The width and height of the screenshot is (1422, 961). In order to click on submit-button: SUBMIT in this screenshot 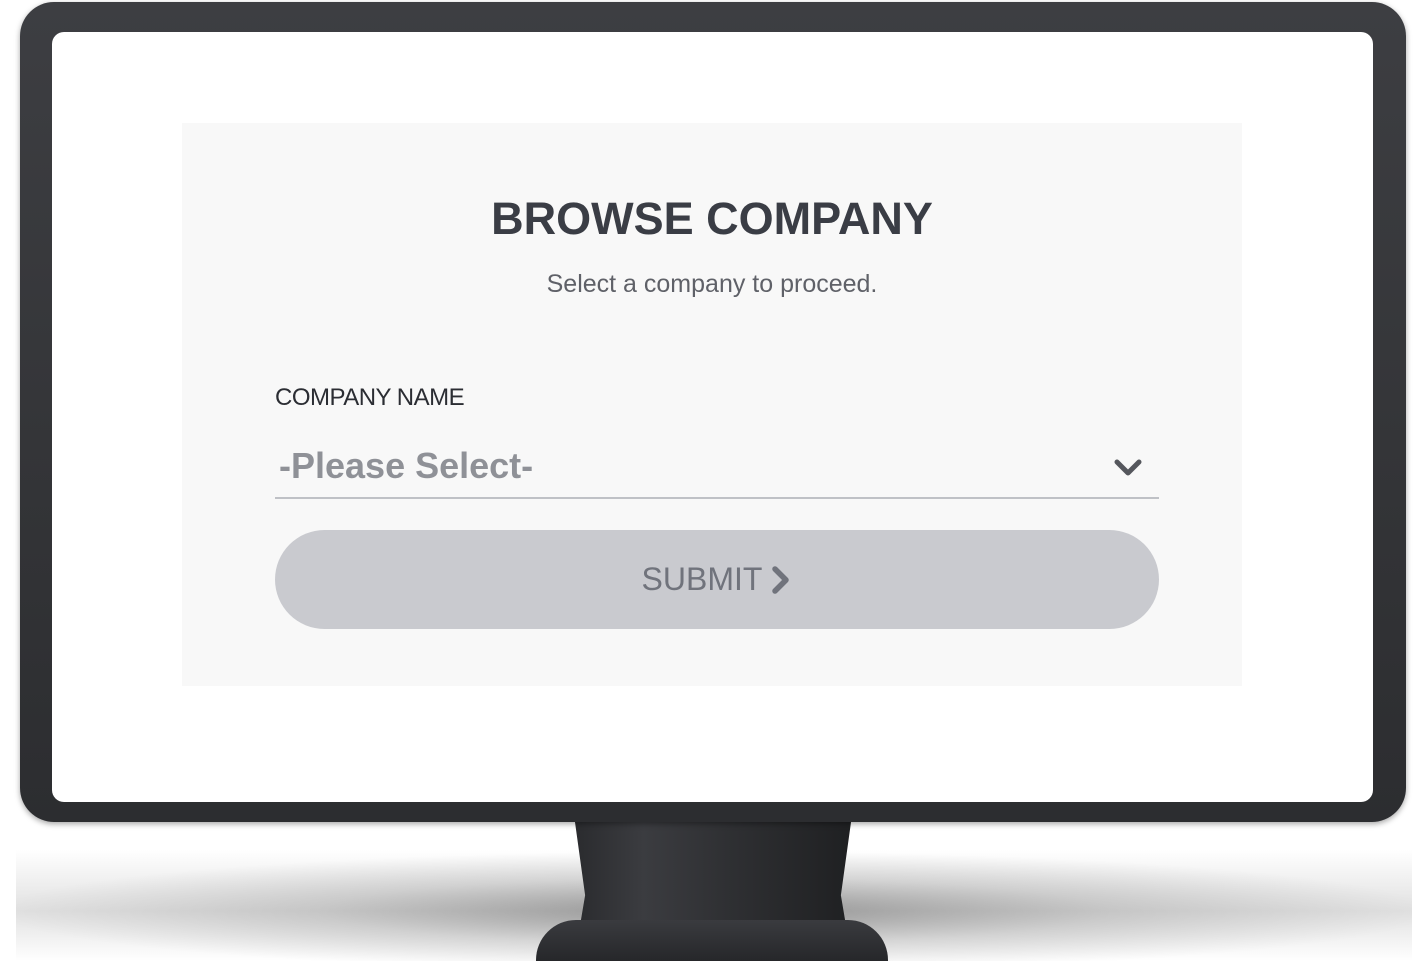, I will do `click(717, 579)`.